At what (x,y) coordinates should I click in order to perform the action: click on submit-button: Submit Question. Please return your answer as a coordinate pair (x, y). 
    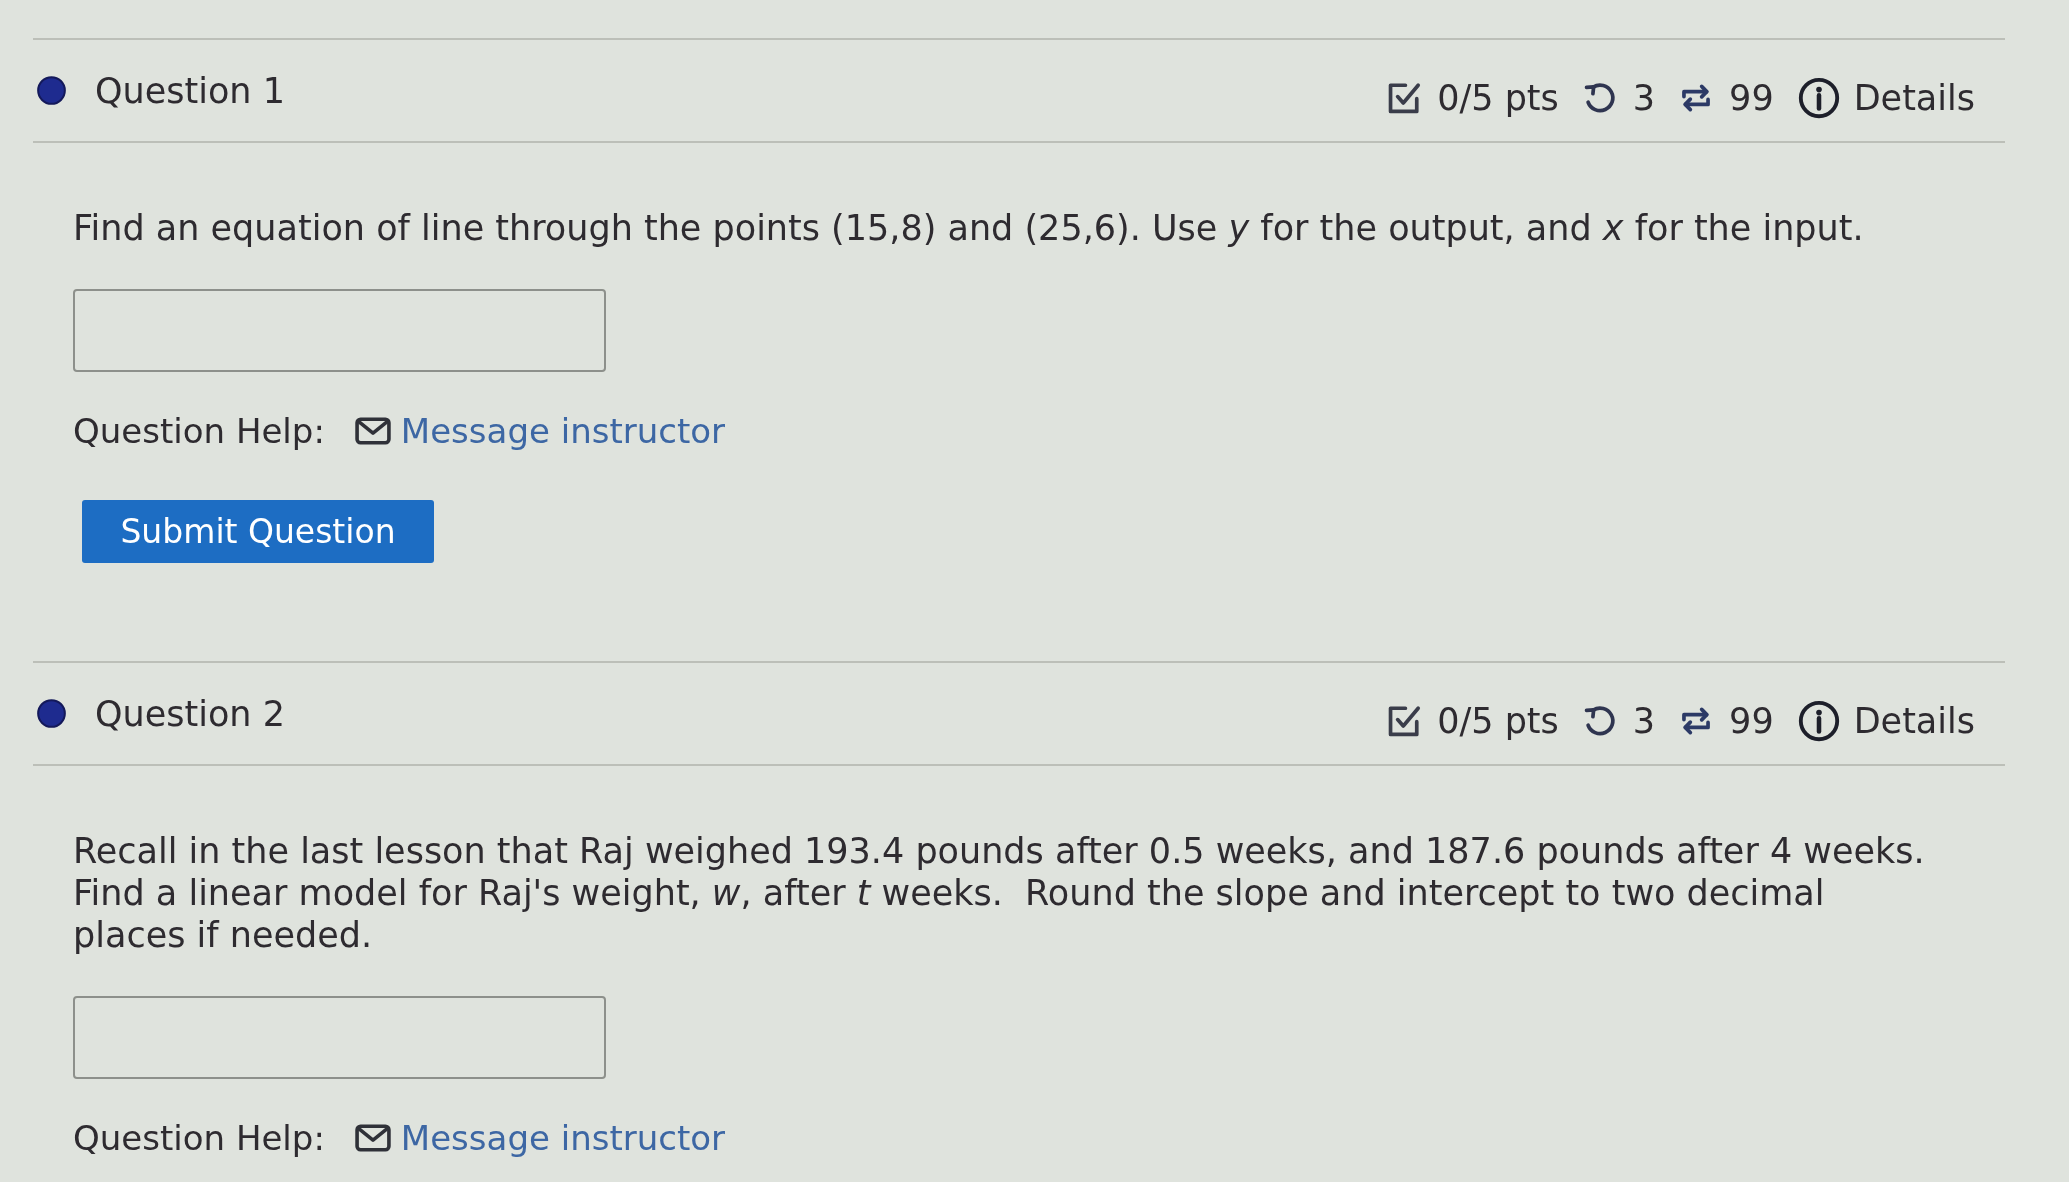
    Looking at the image, I should click on (258, 531).